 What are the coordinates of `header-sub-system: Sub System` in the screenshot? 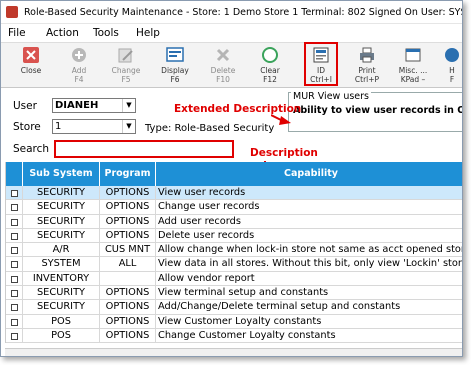 It's located at (61, 174).